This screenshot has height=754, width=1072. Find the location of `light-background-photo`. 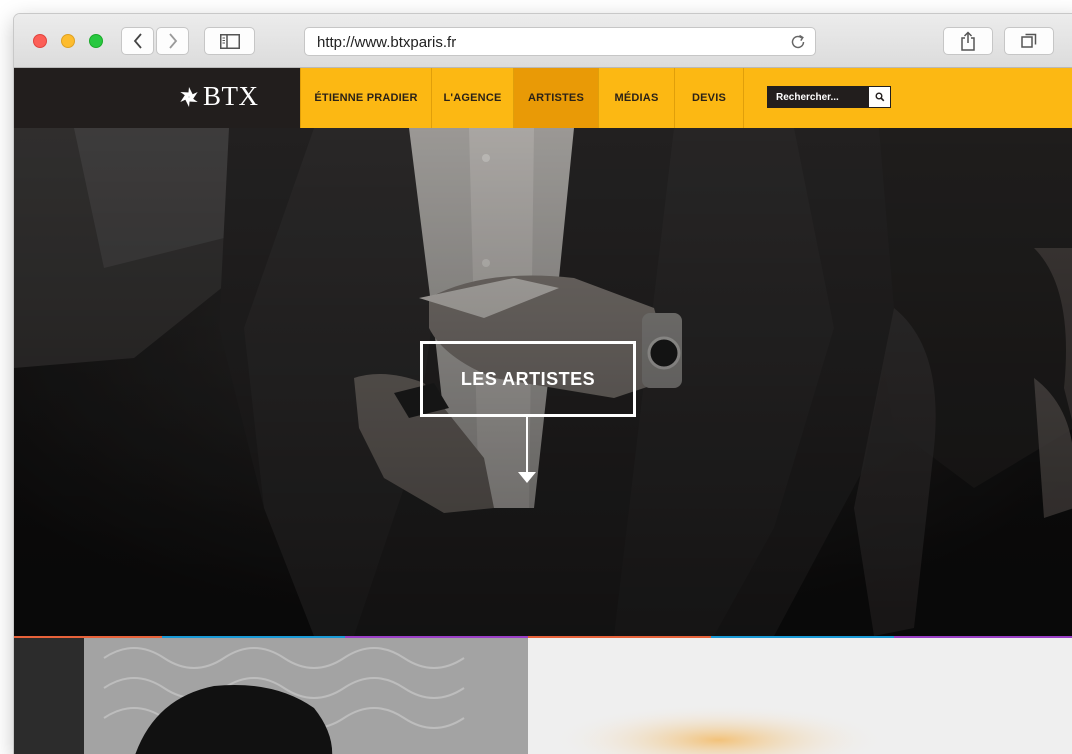

light-background-photo is located at coordinates (800, 696).